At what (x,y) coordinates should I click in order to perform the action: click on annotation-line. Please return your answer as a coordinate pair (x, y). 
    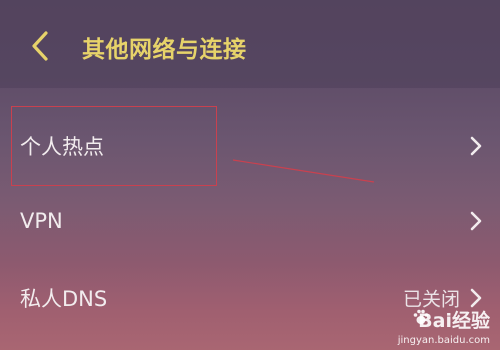
    Looking at the image, I should click on (303, 171).